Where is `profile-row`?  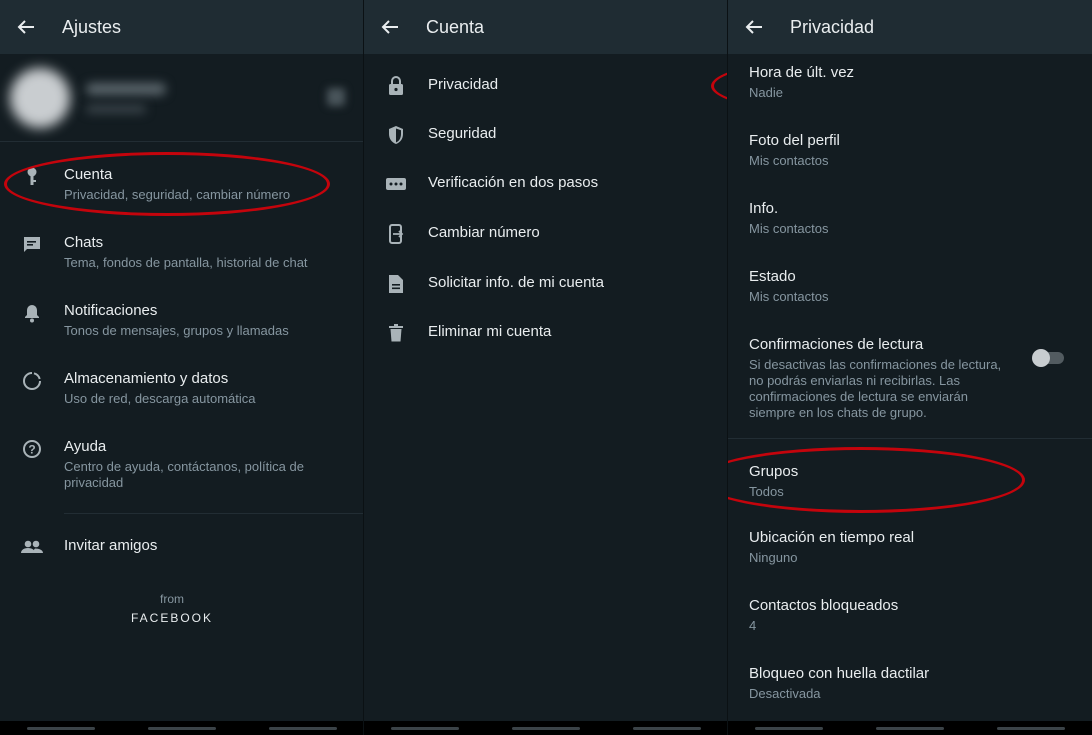
profile-row is located at coordinates (181, 97).